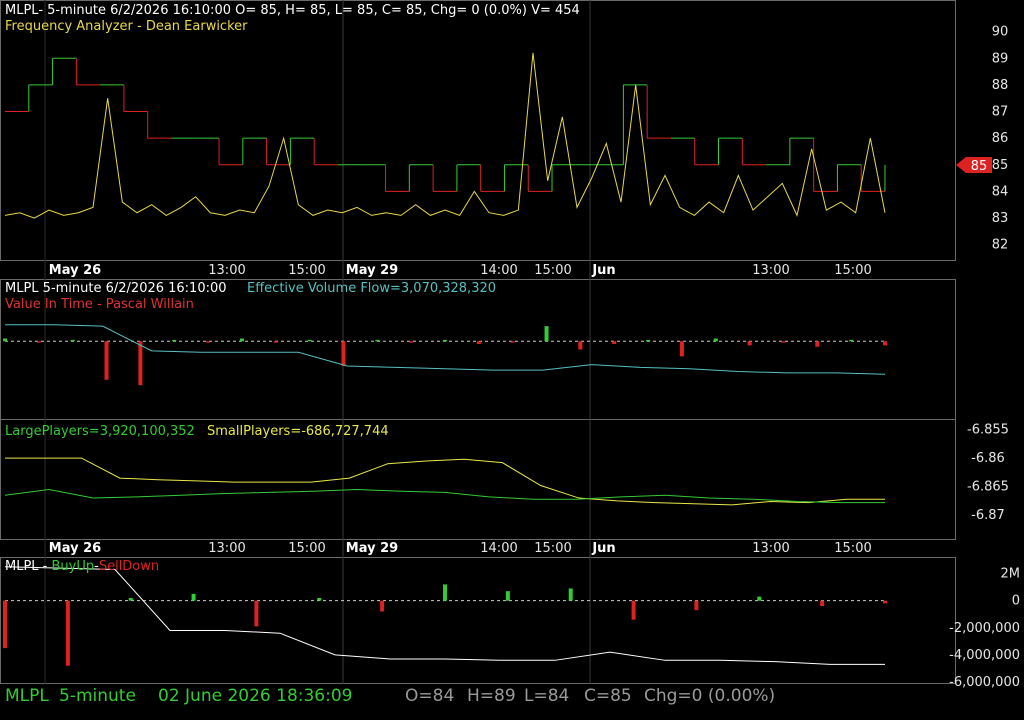  Describe the element at coordinates (710, 696) in the screenshot. I see `status-change: Chg=0 (0.00%)` at that location.